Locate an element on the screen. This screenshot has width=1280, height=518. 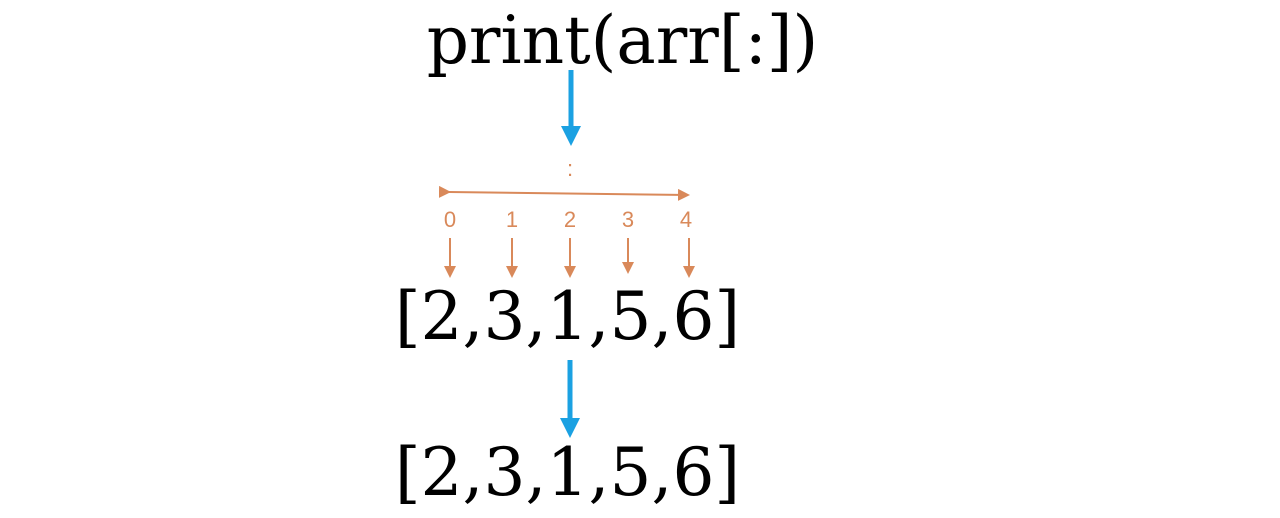
slice-range-arrow is located at coordinates (564, 193).